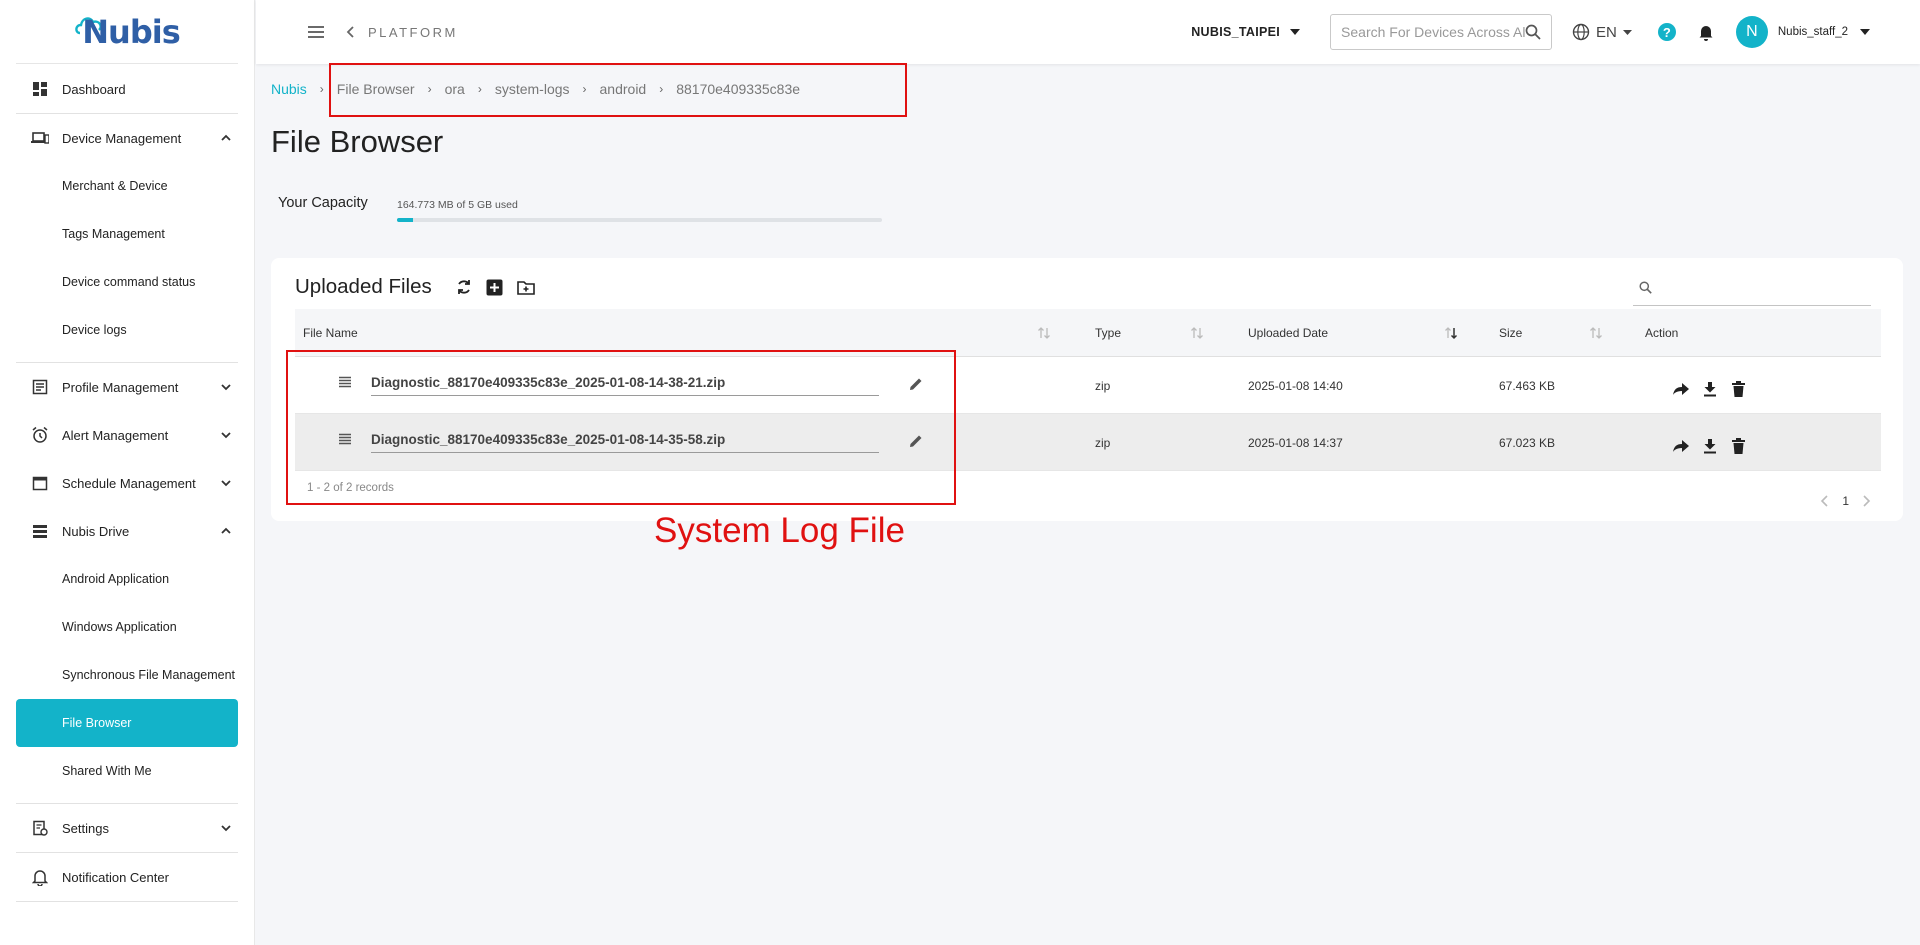 The height and width of the screenshot is (945, 1920). What do you see at coordinates (1236, 32) in the screenshot?
I see `organization-name: NUBIS_TAIPEI` at bounding box center [1236, 32].